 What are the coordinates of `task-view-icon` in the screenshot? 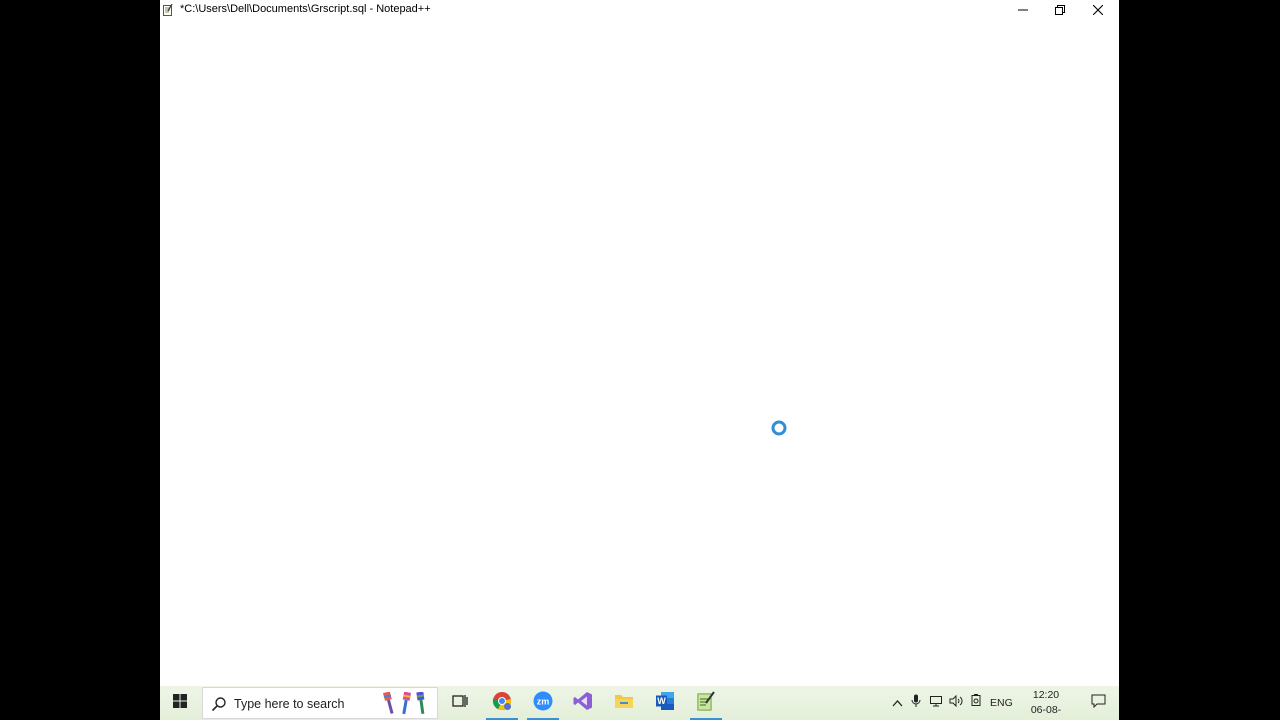 It's located at (460, 703).